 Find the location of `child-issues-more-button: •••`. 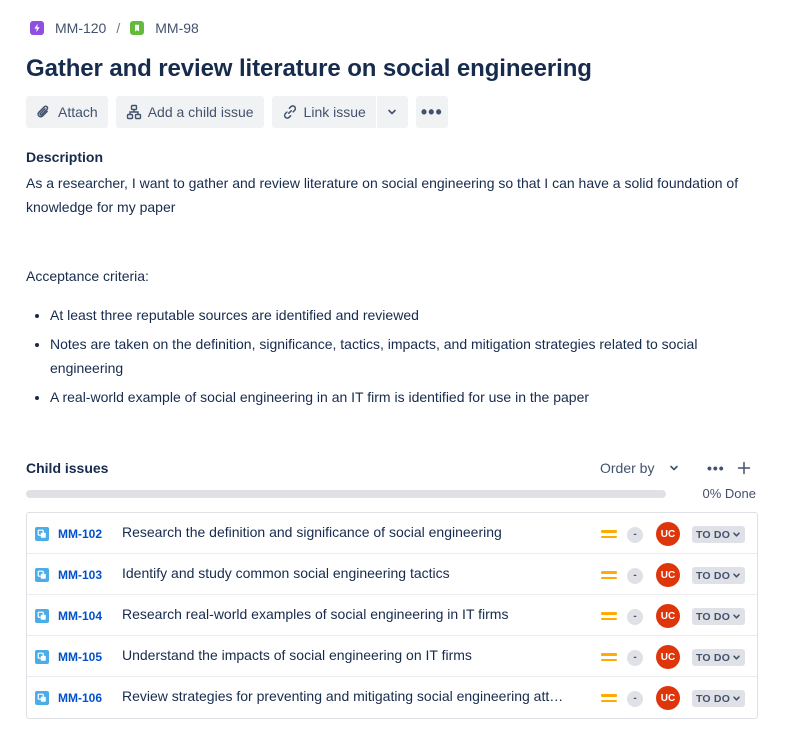

child-issues-more-button: ••• is located at coordinates (716, 468).